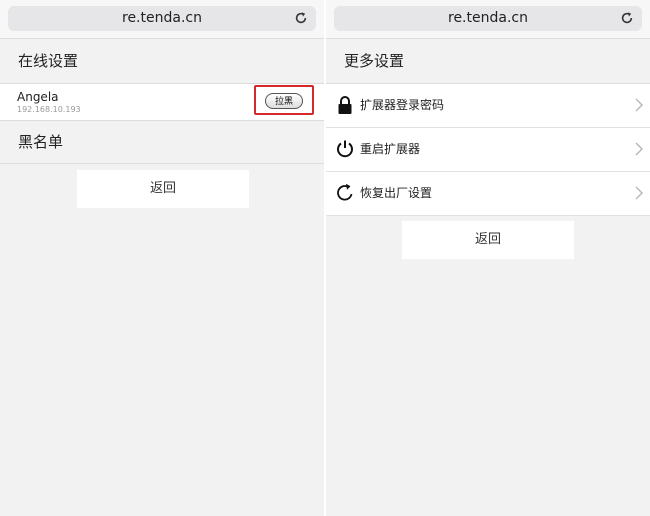  What do you see at coordinates (345, 149) in the screenshot?
I see `power-icon` at bounding box center [345, 149].